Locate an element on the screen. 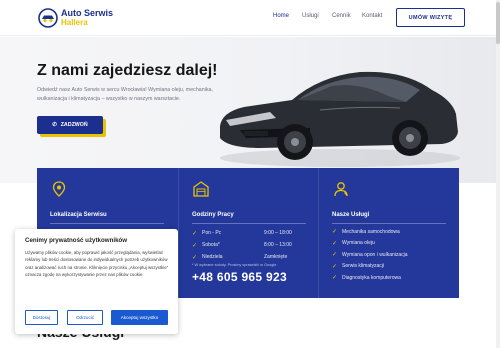 The image size is (500, 348). hours-day: Niedziela is located at coordinates (212, 257).